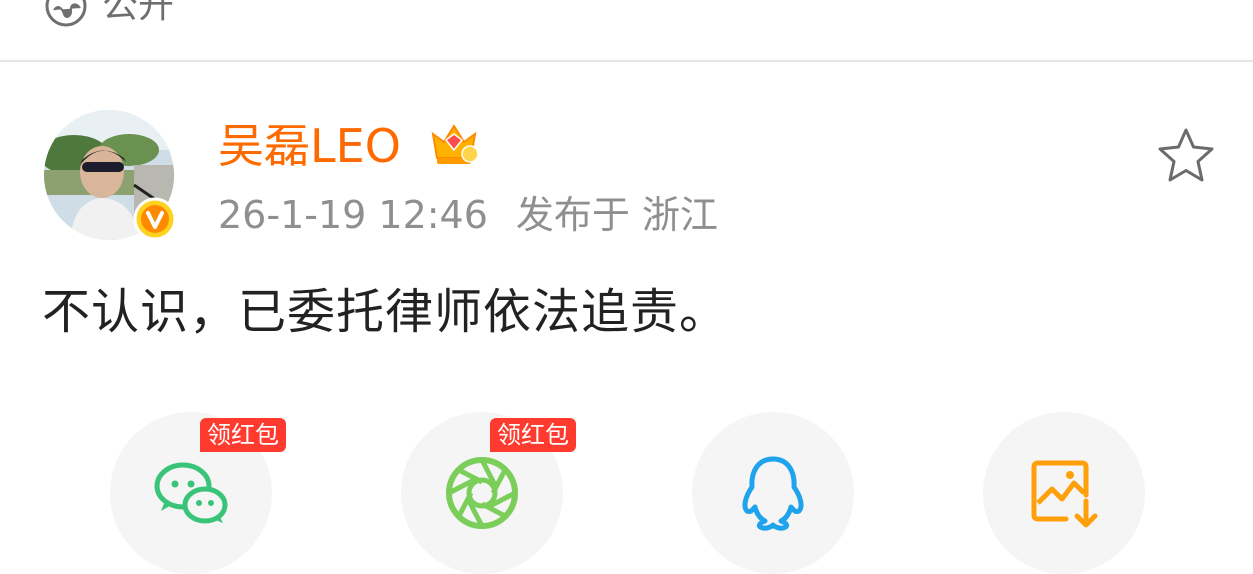 This screenshot has height=574, width=1253. I want to click on moments-icon, so click(482, 493).